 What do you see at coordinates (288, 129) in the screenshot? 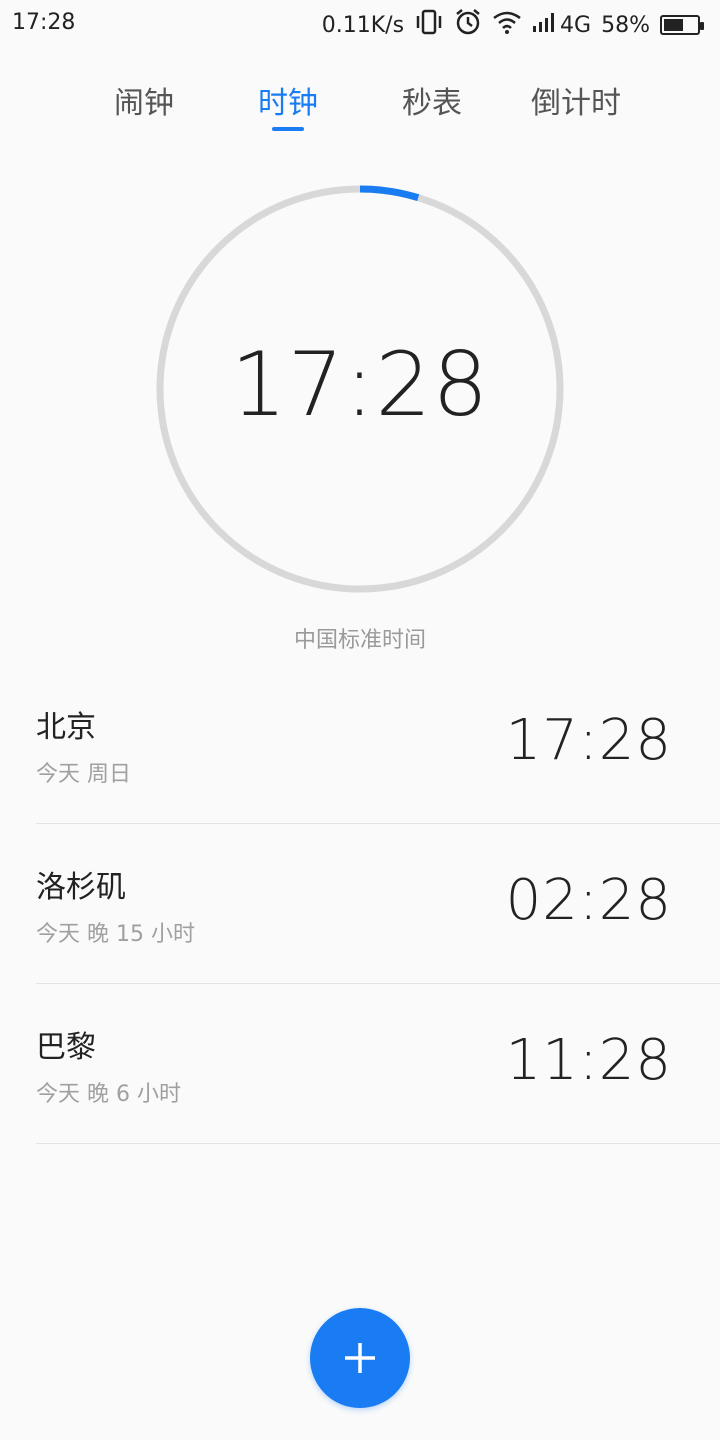
I see `active-tab-indicator` at bounding box center [288, 129].